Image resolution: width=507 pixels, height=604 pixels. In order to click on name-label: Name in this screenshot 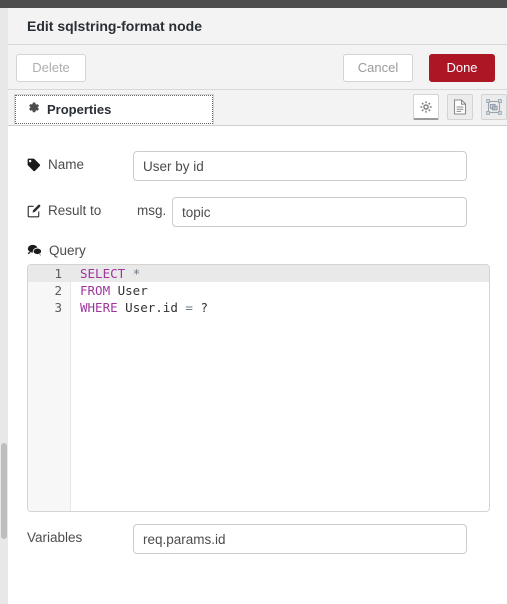, I will do `click(55, 164)`.